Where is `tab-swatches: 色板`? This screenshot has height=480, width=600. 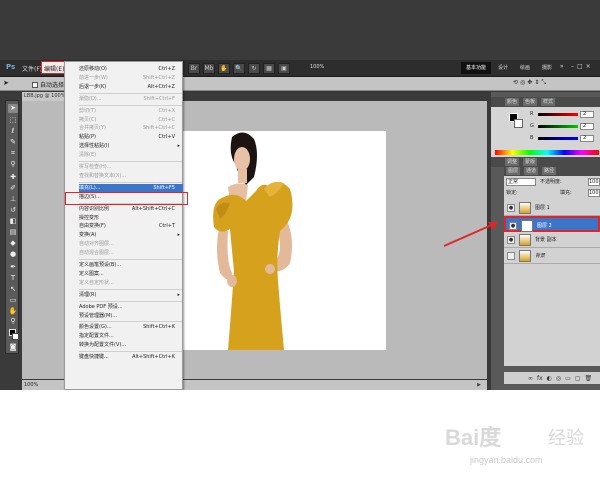 tab-swatches: 色板 is located at coordinates (530, 102).